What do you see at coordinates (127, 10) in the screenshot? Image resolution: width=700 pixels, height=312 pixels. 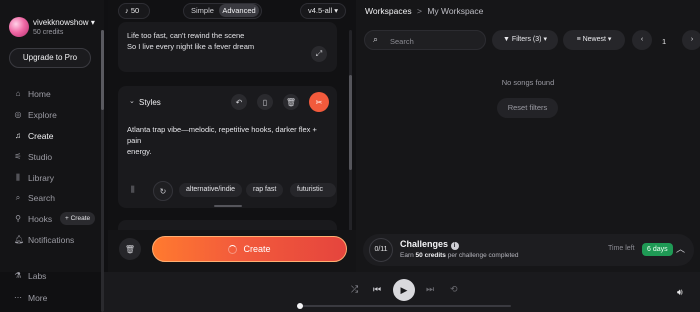 I see `music-note-icon: ♪` at bounding box center [127, 10].